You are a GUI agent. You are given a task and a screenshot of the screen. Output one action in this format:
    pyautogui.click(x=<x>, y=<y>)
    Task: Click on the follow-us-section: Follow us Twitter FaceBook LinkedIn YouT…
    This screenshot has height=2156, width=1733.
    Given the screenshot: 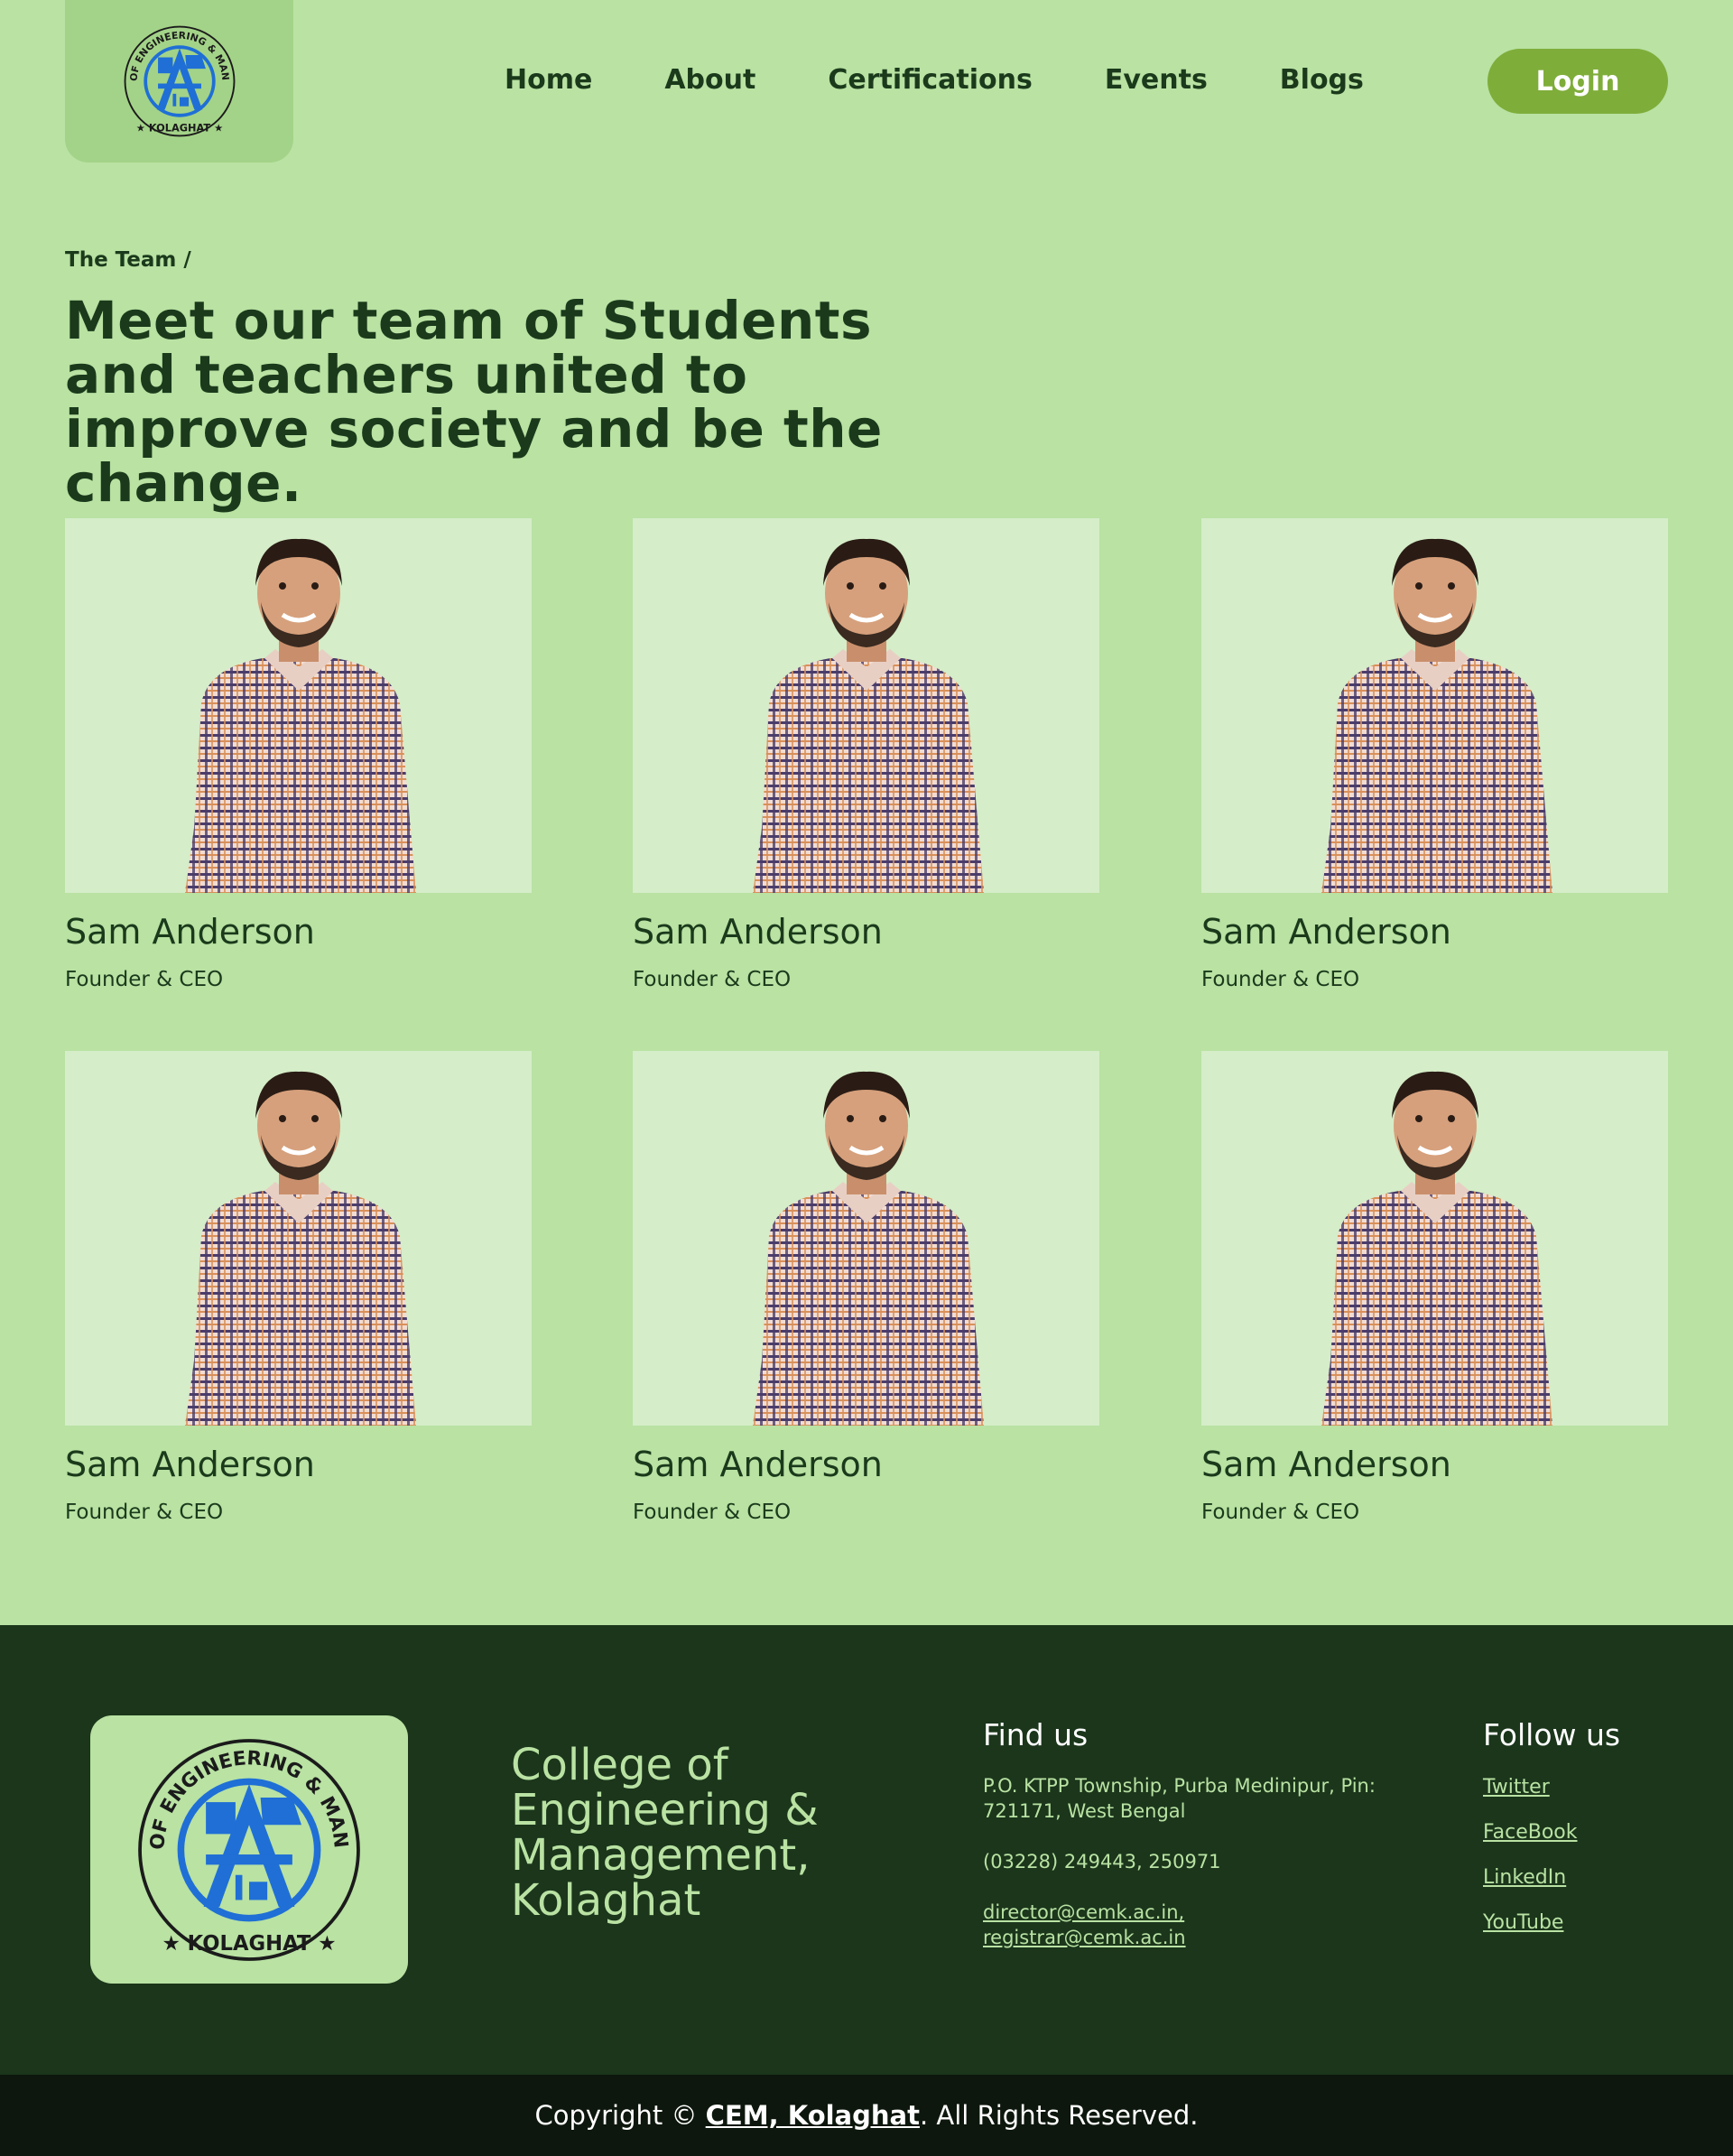 What is the action you would take?
    pyautogui.click(x=1573, y=1827)
    